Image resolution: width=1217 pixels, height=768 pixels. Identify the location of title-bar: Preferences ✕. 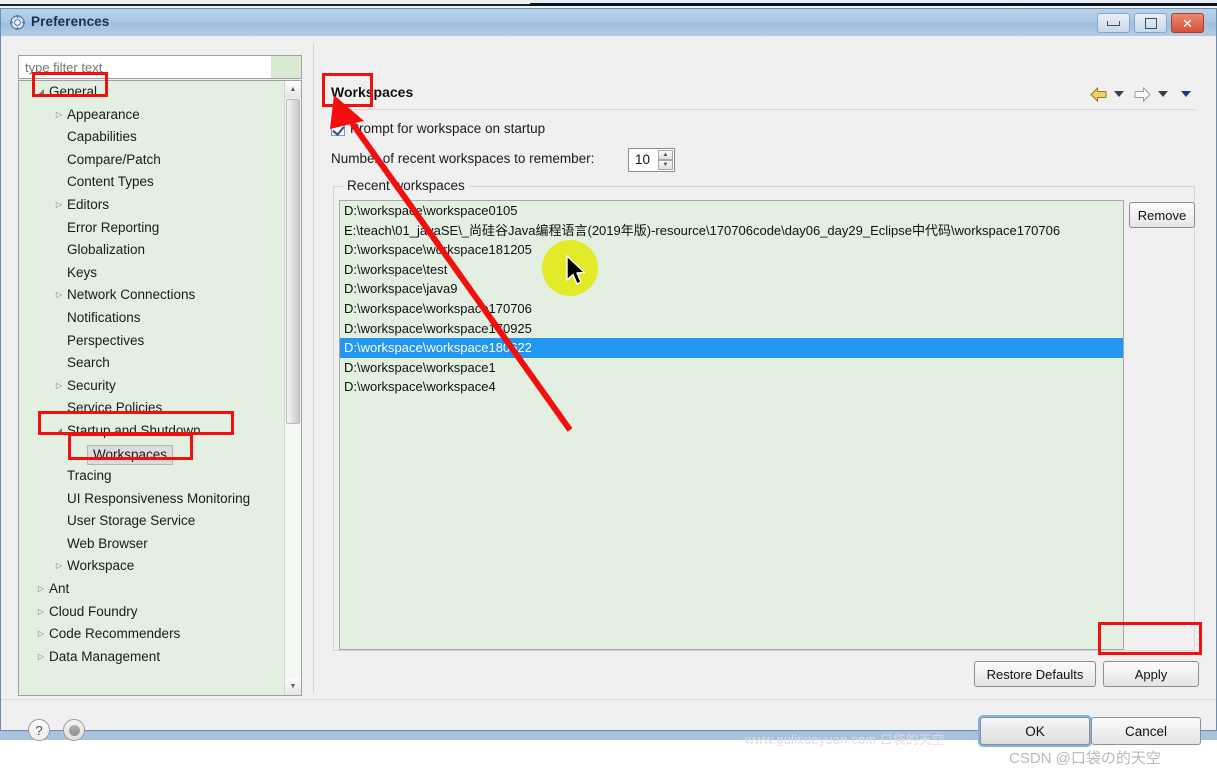
(608, 23).